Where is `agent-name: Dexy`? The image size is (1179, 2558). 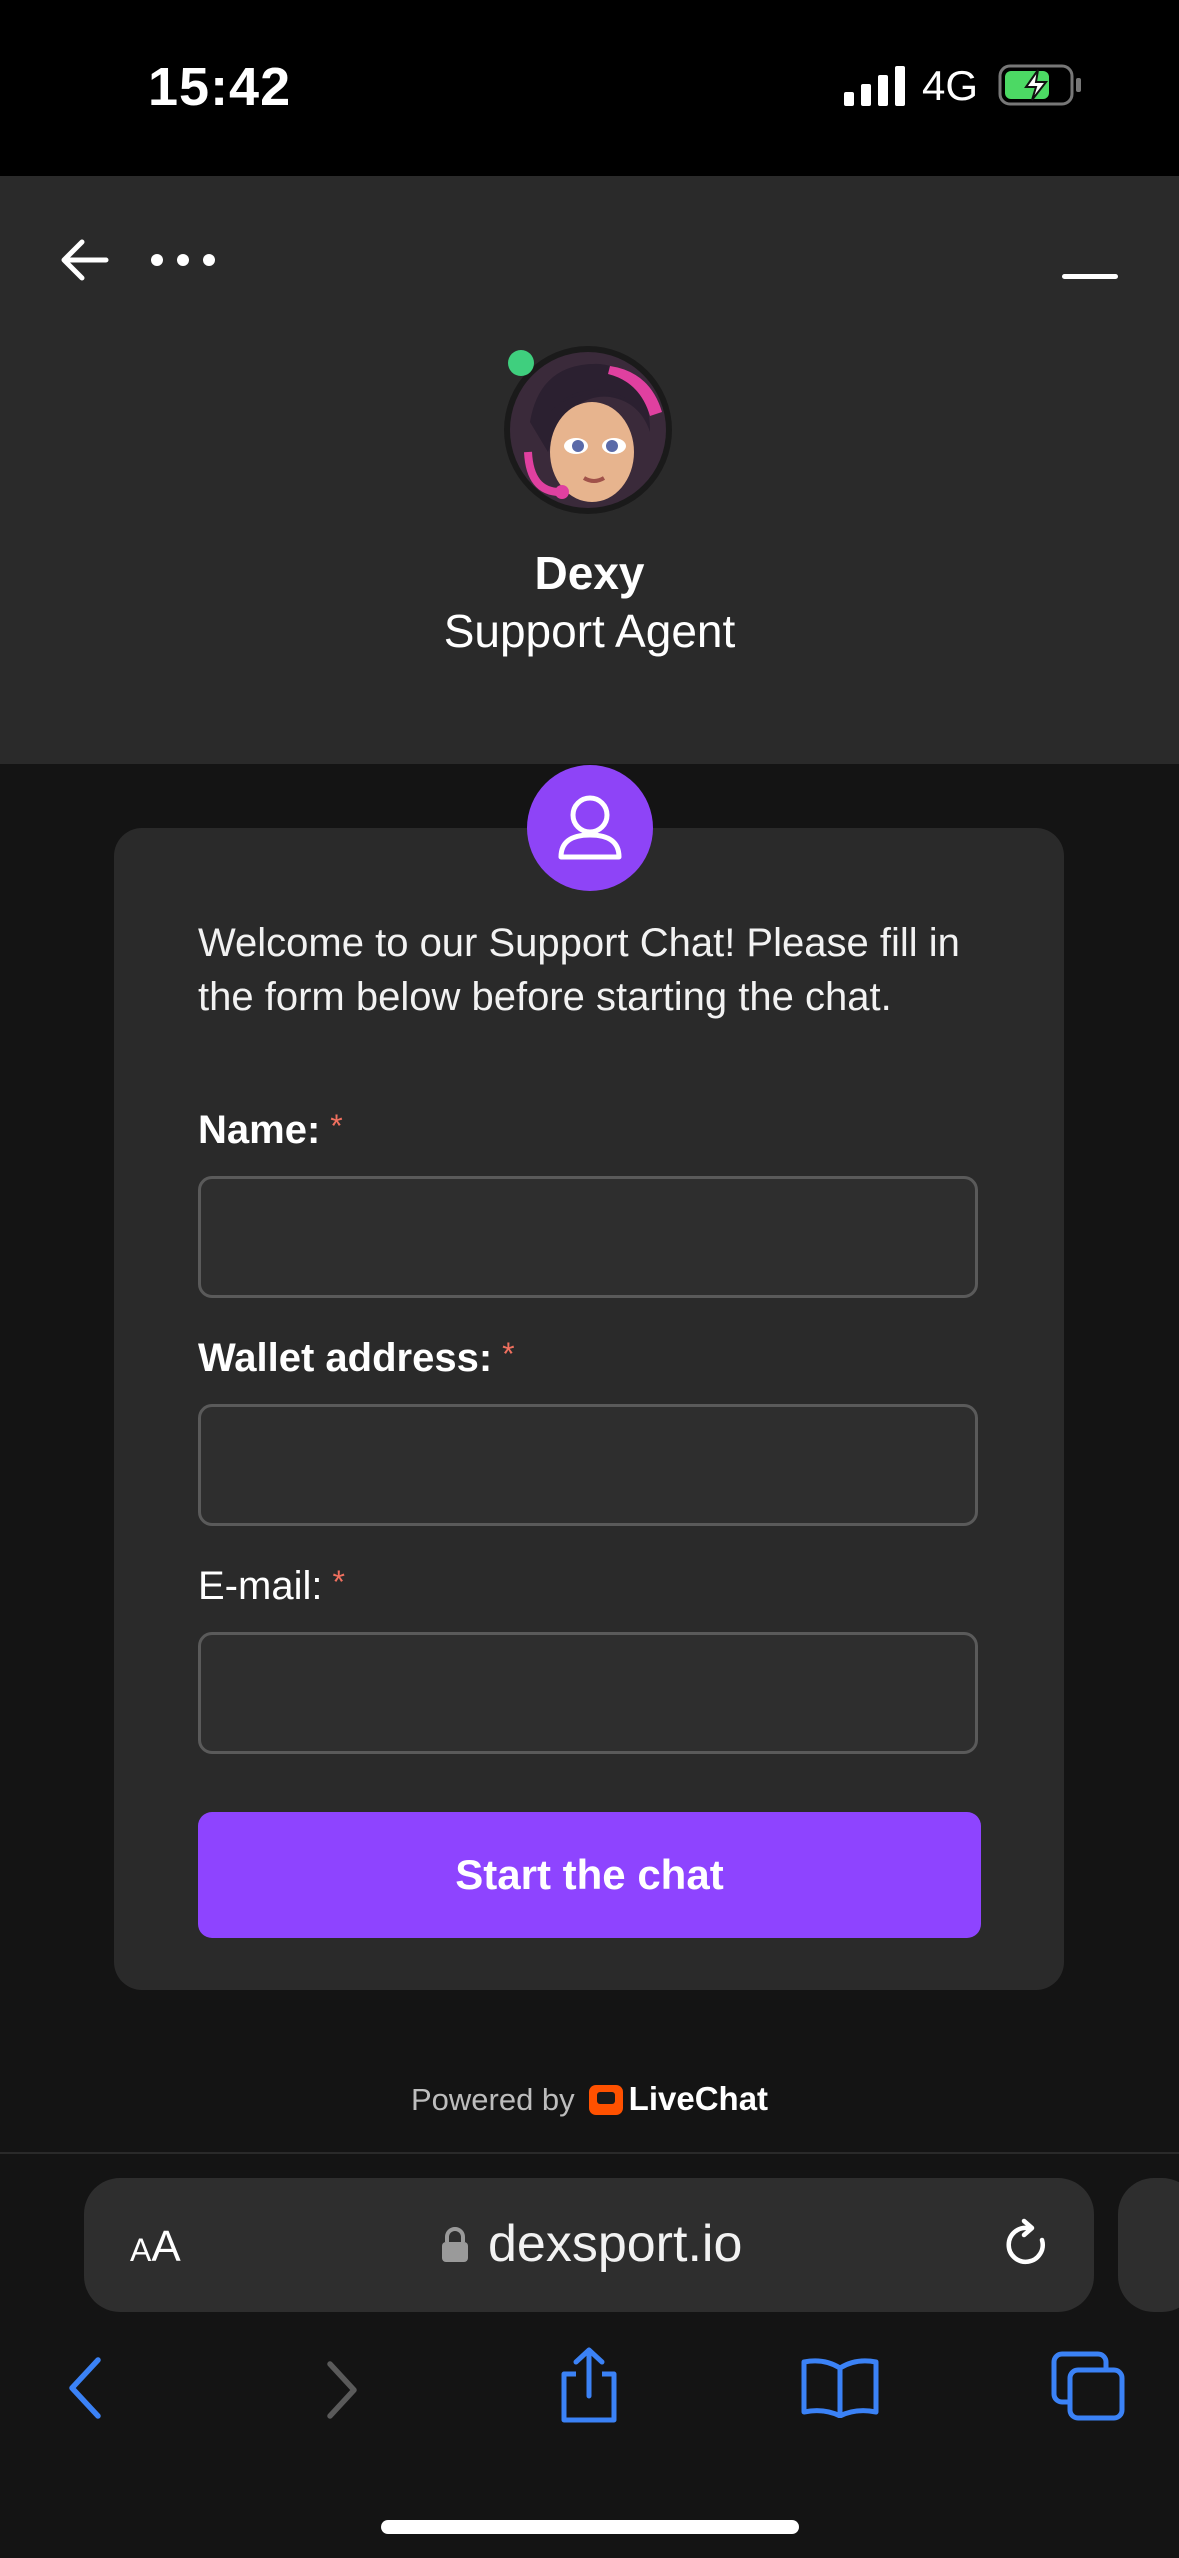
agent-name: Dexy is located at coordinates (589, 573).